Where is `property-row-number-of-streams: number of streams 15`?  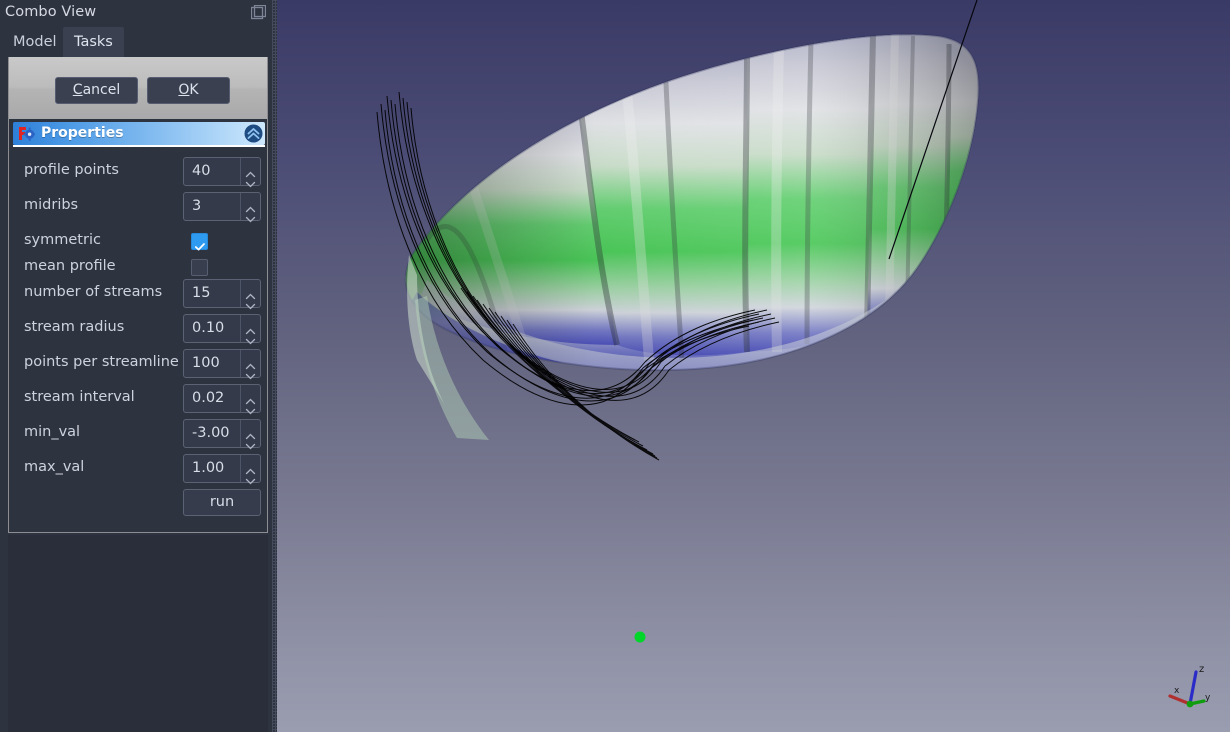 property-row-number-of-streams: number of streams 15 is located at coordinates (138, 293).